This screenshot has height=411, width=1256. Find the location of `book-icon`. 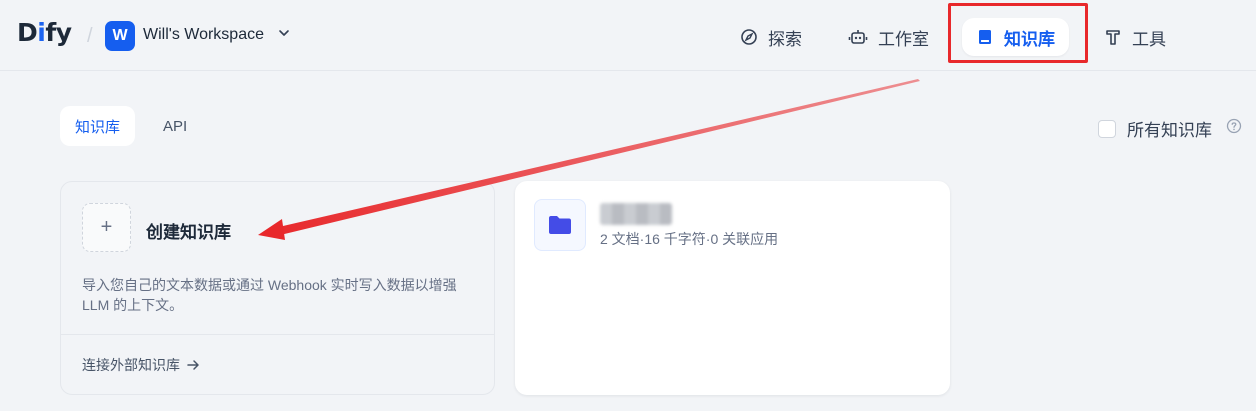

book-icon is located at coordinates (985, 37).